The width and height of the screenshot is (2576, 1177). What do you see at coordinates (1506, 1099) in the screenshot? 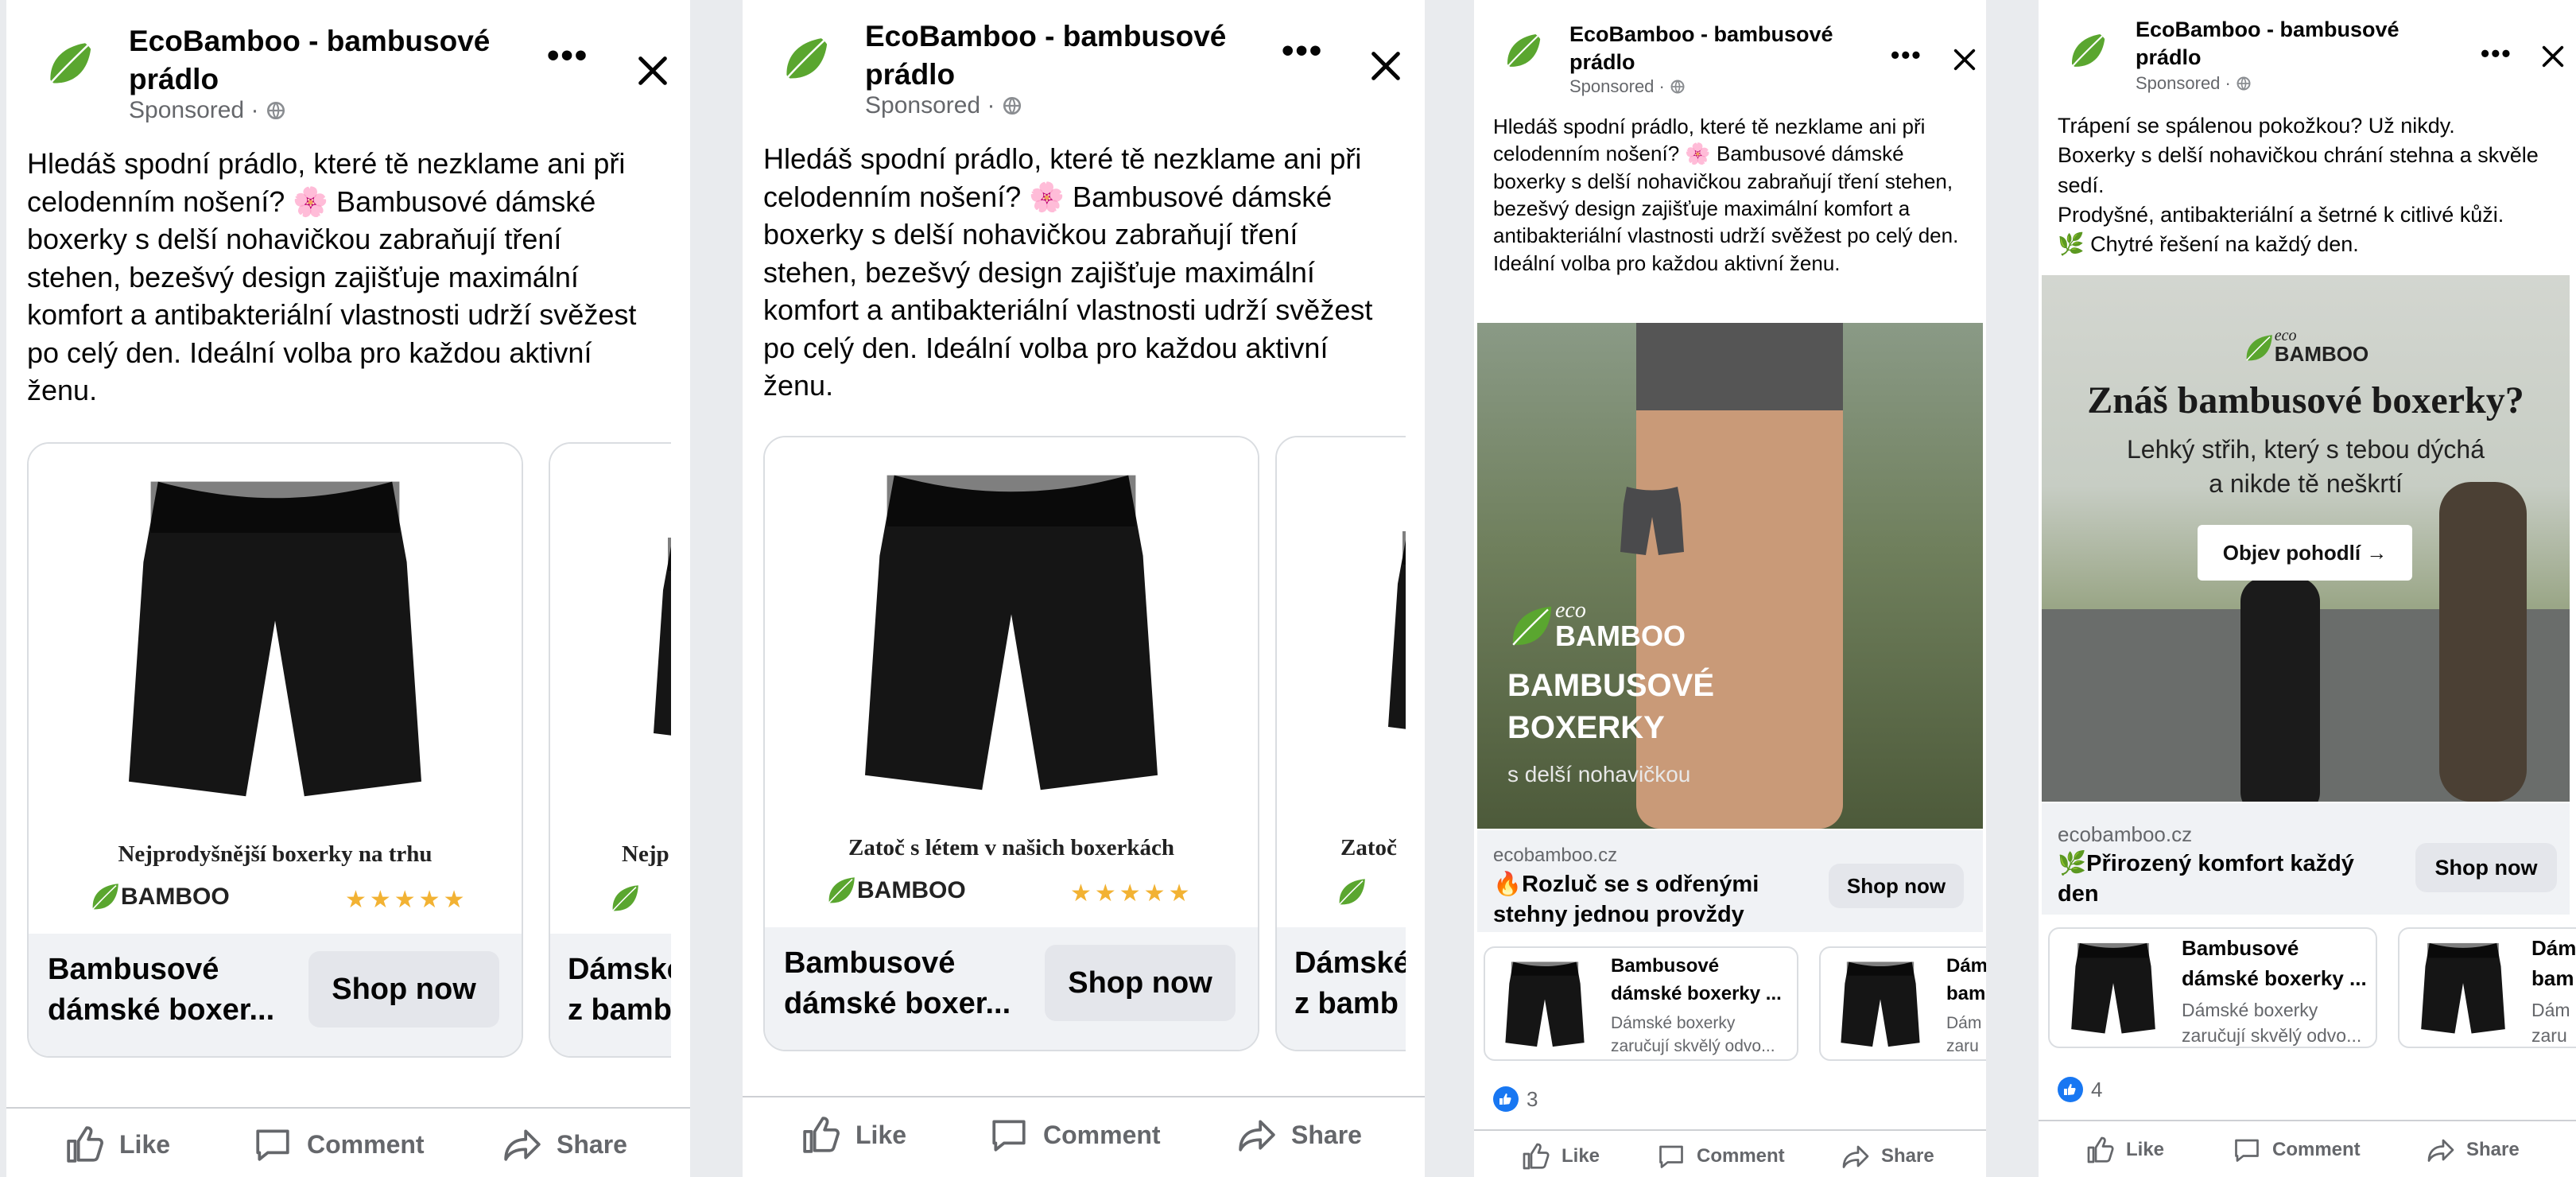
I see `thumbs-up-badge-icon` at bounding box center [1506, 1099].